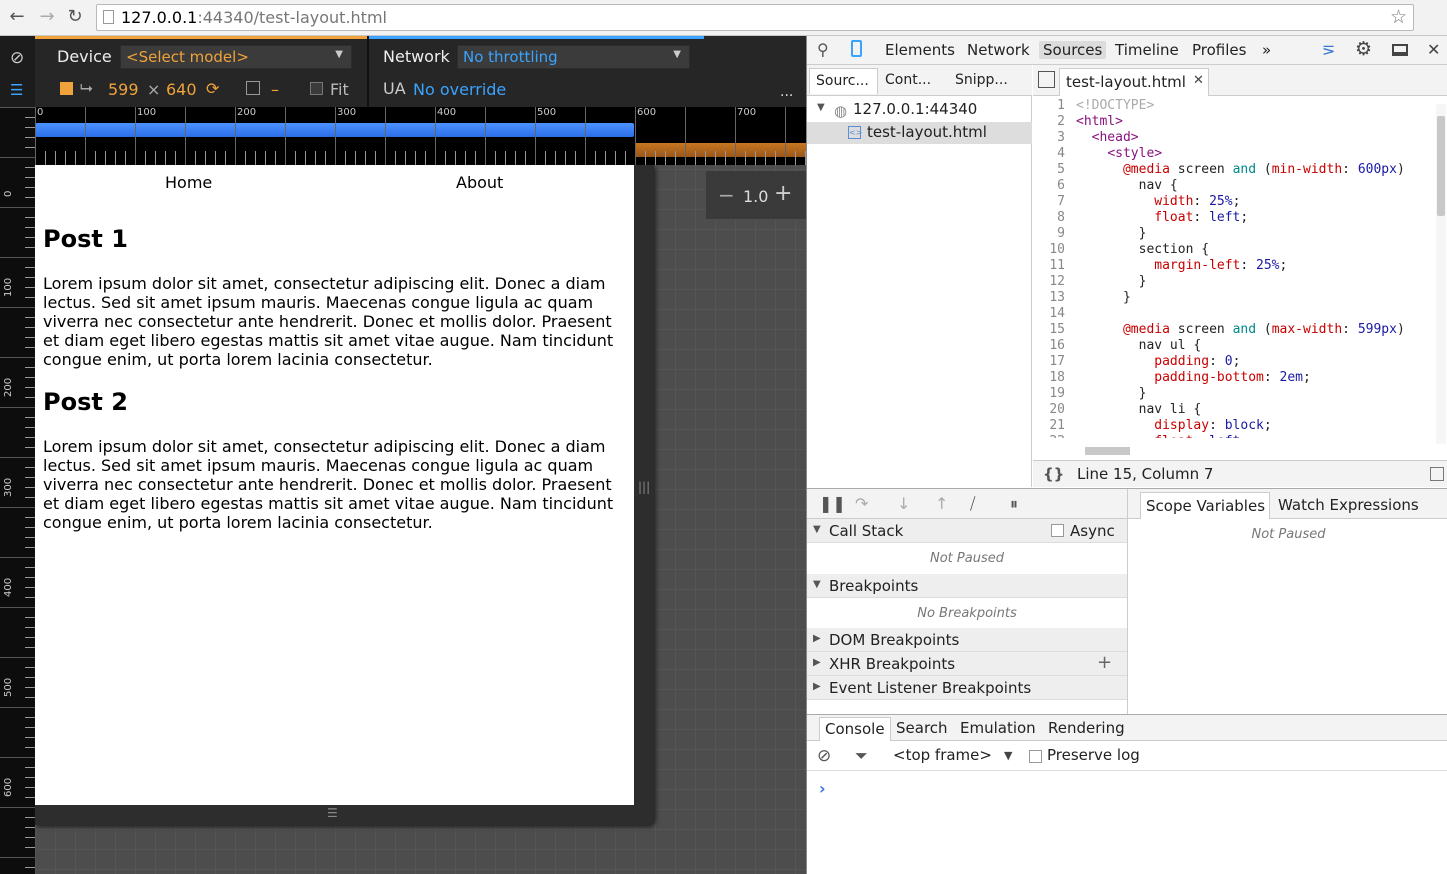 Image resolution: width=1447 pixels, height=874 pixels. Describe the element at coordinates (1134, 82) in the screenshot. I see `editor-tab-file: test-layout.html ✕` at that location.